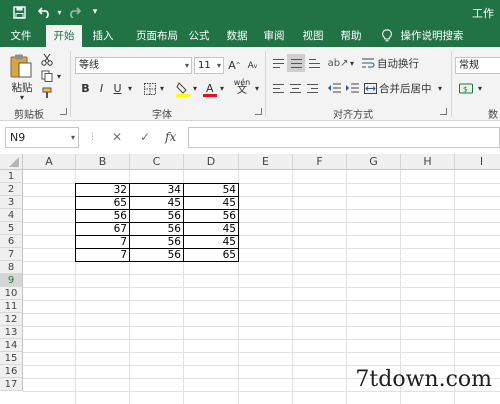 This screenshot has height=404, width=500. Describe the element at coordinates (11, 241) in the screenshot. I see `row-header: 6` at that location.